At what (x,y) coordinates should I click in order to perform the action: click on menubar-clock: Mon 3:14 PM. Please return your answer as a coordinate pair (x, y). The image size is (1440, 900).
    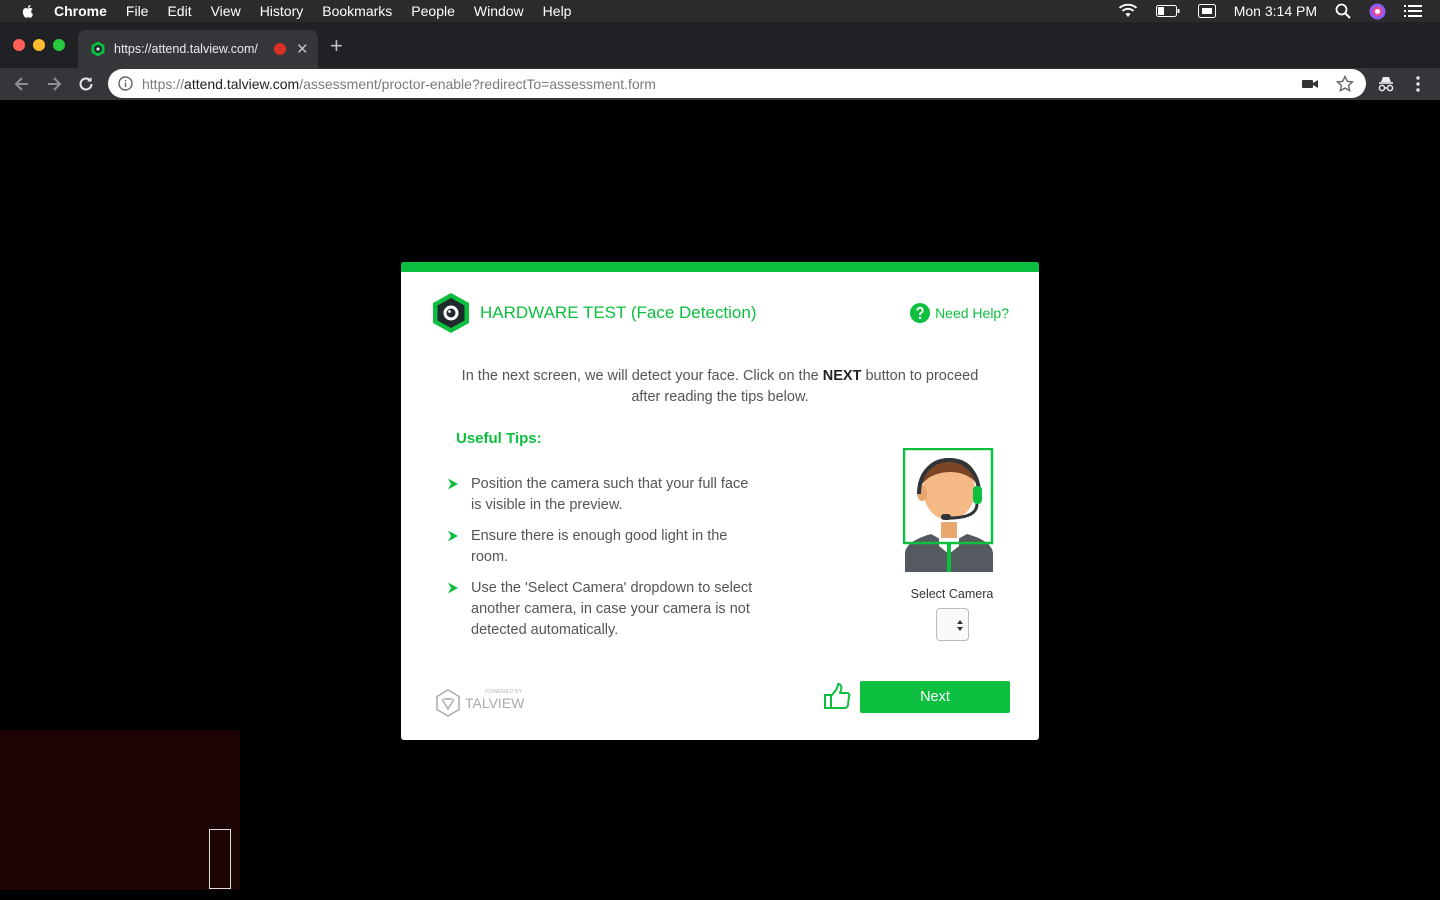
    Looking at the image, I should click on (1275, 11).